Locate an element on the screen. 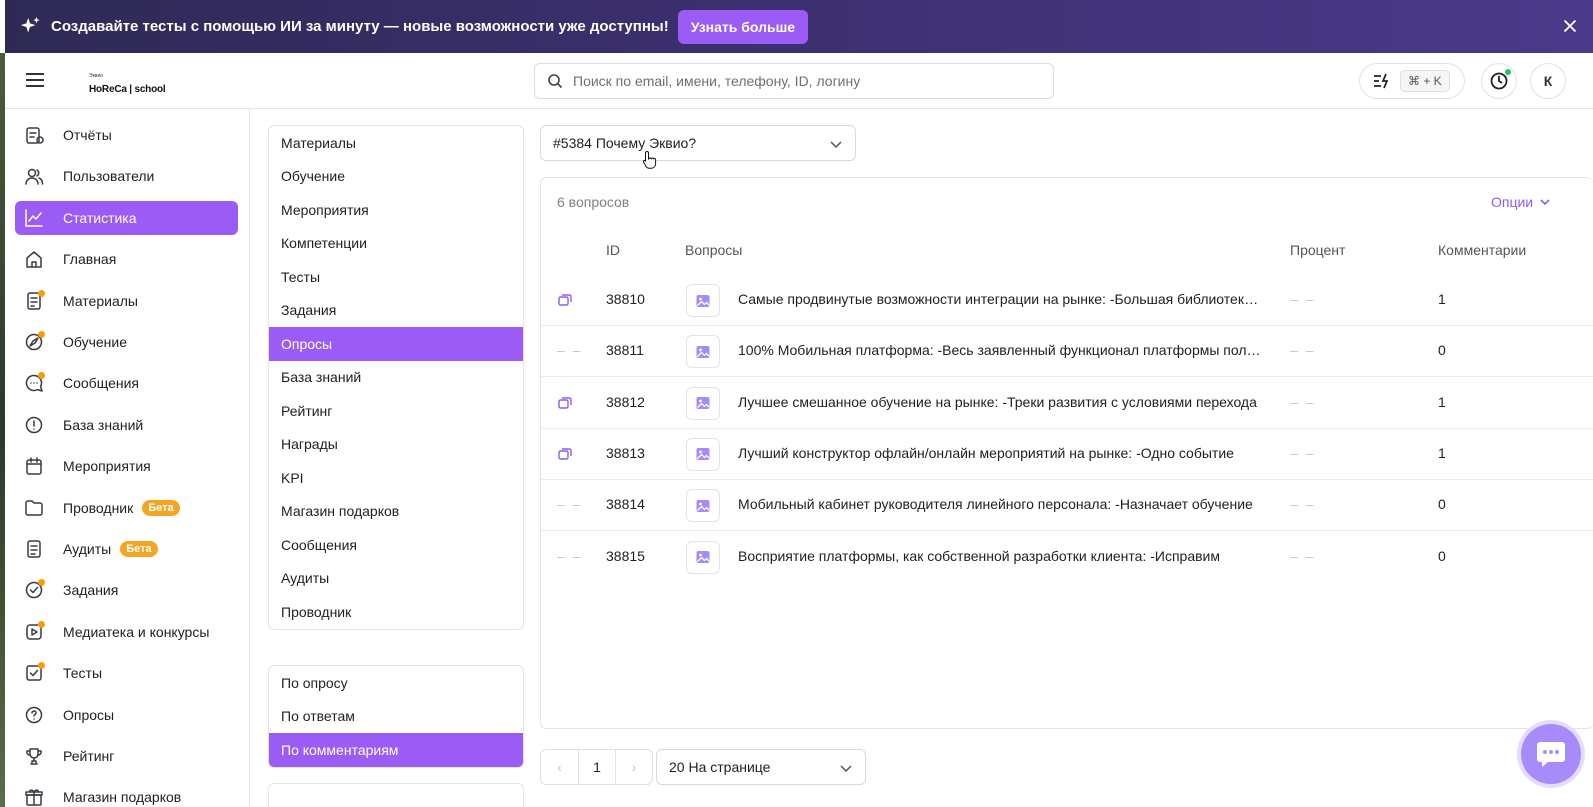 The image size is (1593, 807). sidebar-item: База знаний is located at coordinates (126, 425).